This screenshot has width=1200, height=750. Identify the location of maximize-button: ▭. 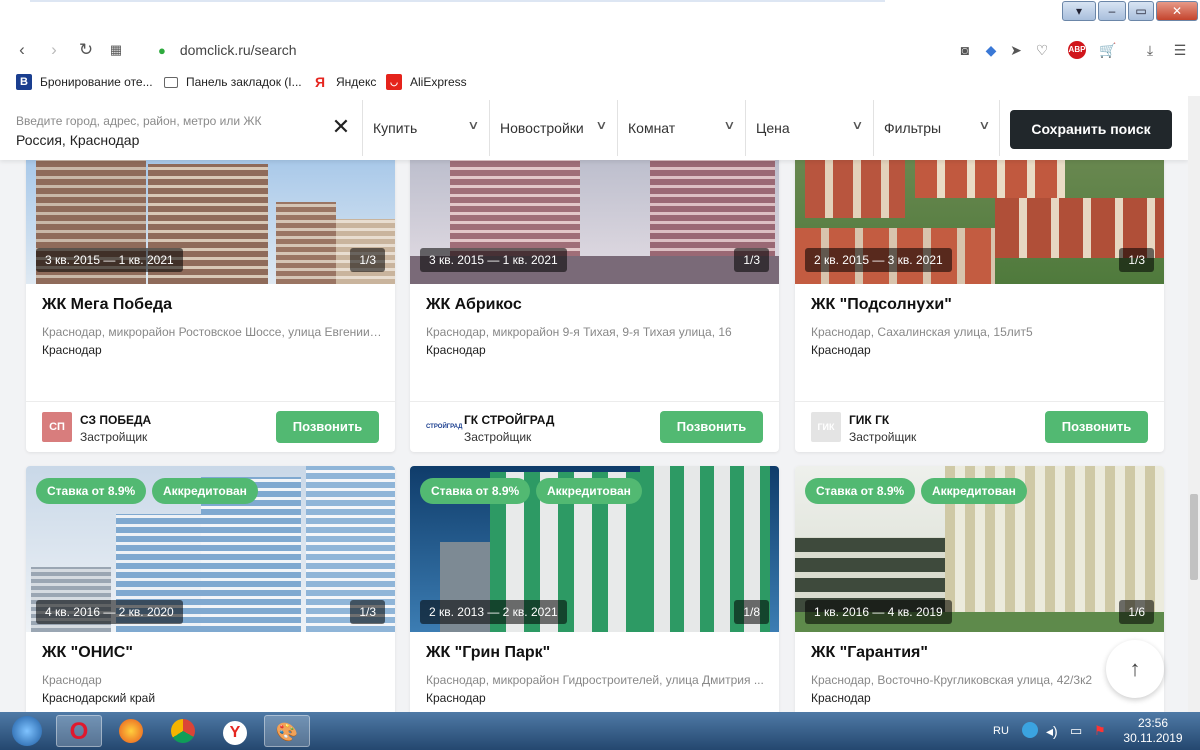
(1141, 11).